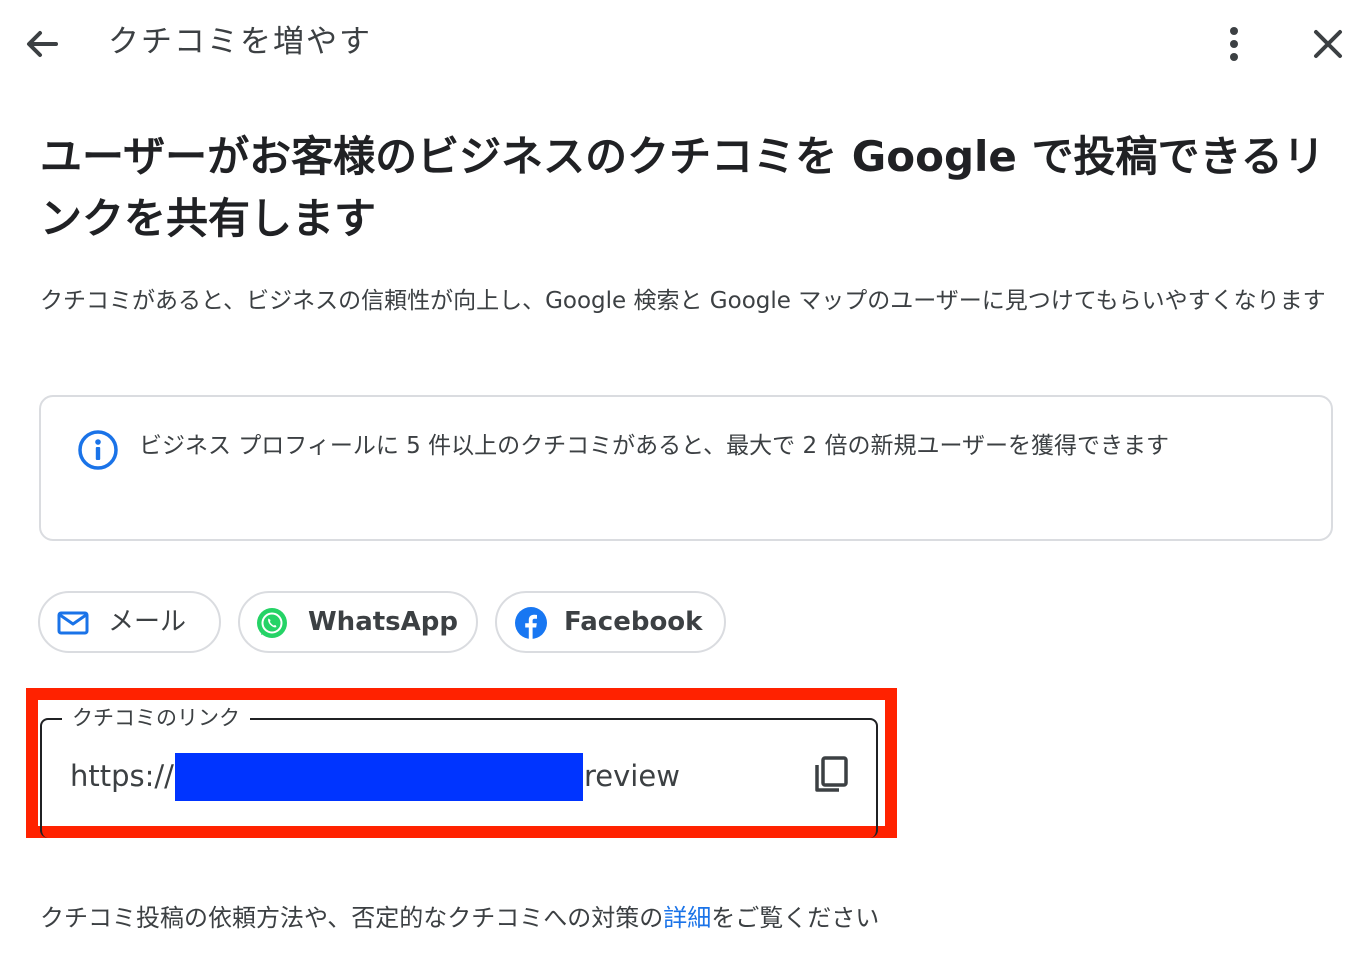 This screenshot has width=1372, height=958. I want to click on share-email-button: メール, so click(129, 622).